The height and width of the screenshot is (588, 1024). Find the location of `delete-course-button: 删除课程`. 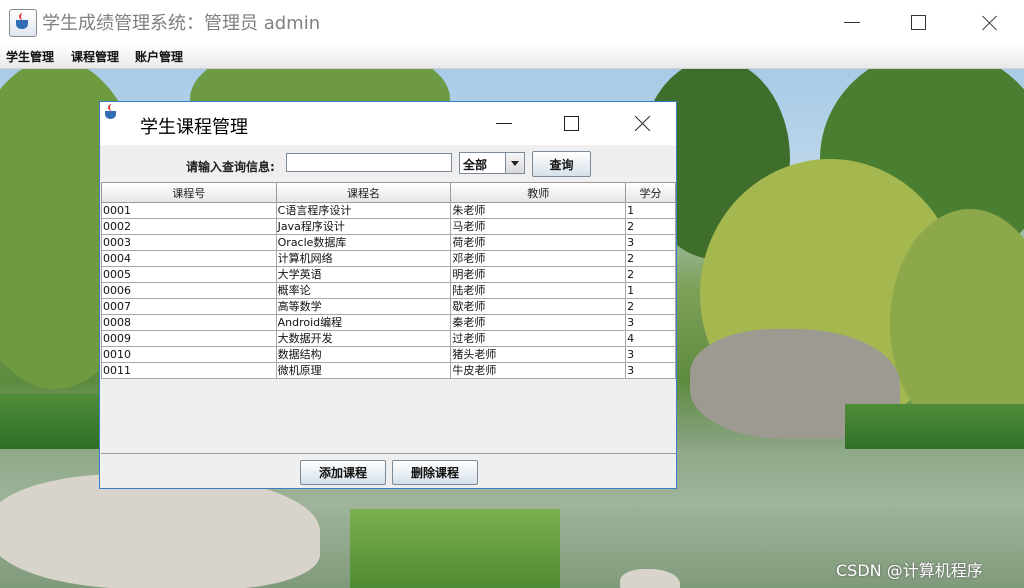

delete-course-button: 删除课程 is located at coordinates (435, 472).